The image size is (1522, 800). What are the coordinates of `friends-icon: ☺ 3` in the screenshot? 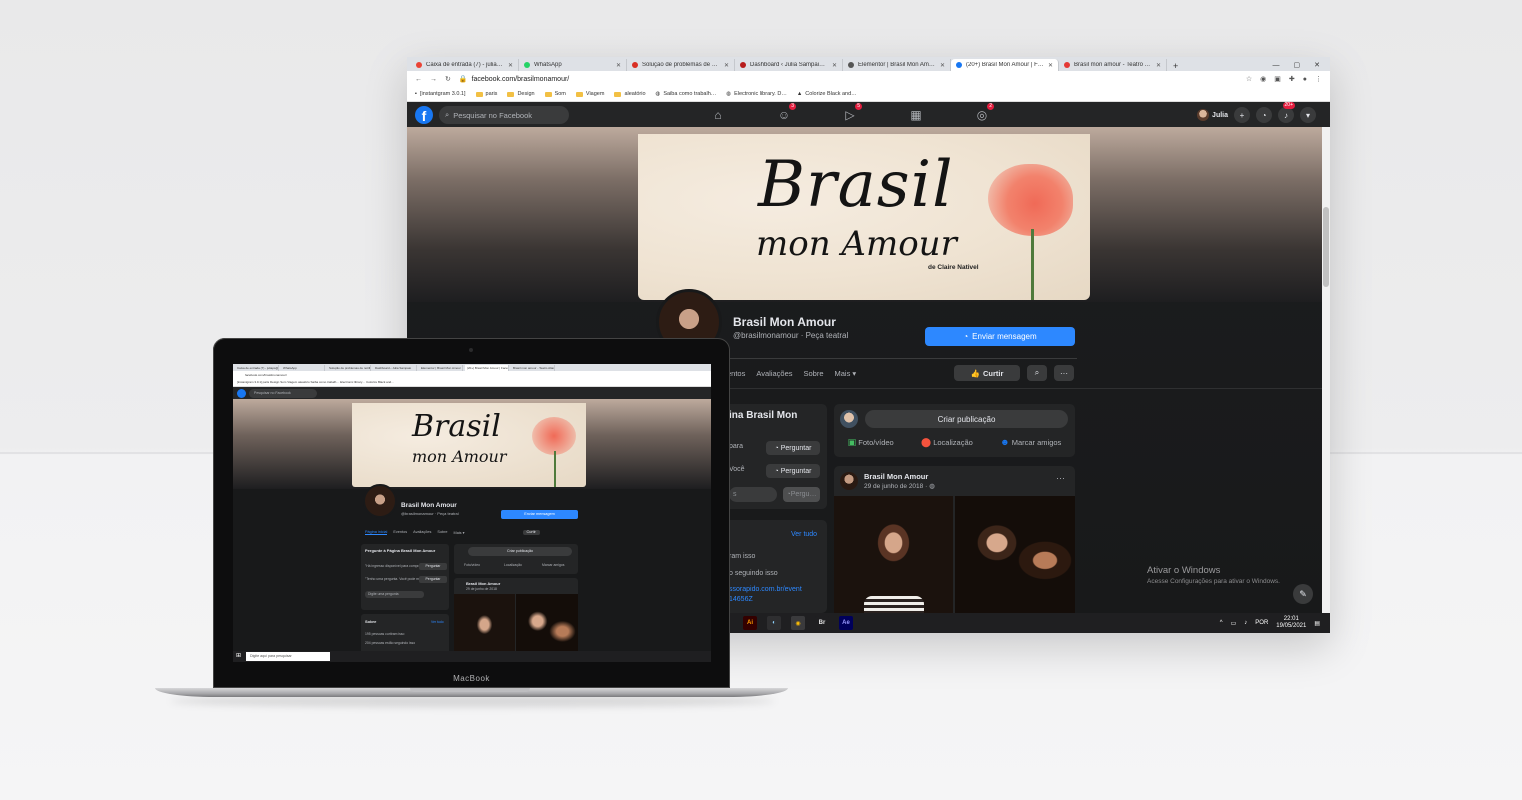 It's located at (784, 112).